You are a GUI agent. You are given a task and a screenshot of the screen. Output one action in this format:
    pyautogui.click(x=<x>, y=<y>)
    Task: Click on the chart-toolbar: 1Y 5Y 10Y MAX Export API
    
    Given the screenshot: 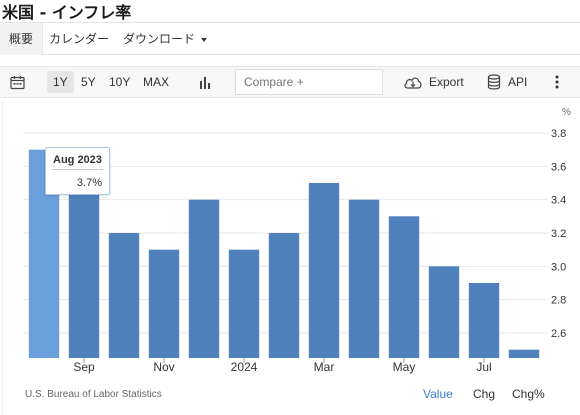 What is the action you would take?
    pyautogui.click(x=290, y=82)
    